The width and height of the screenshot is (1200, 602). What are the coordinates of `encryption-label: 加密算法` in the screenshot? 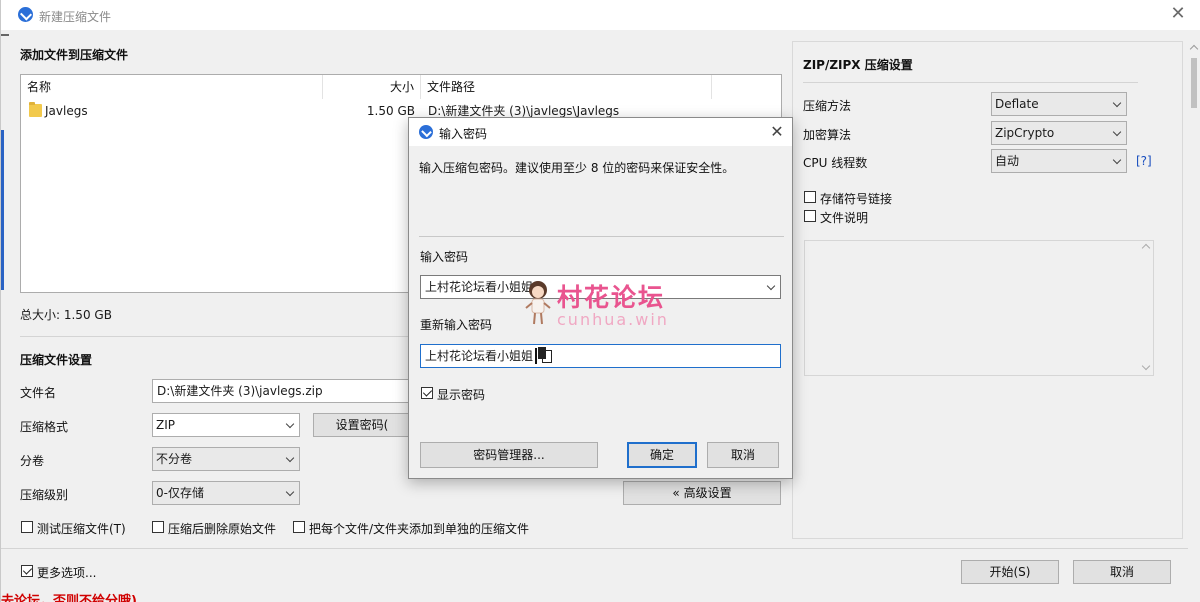 It's located at (827, 135).